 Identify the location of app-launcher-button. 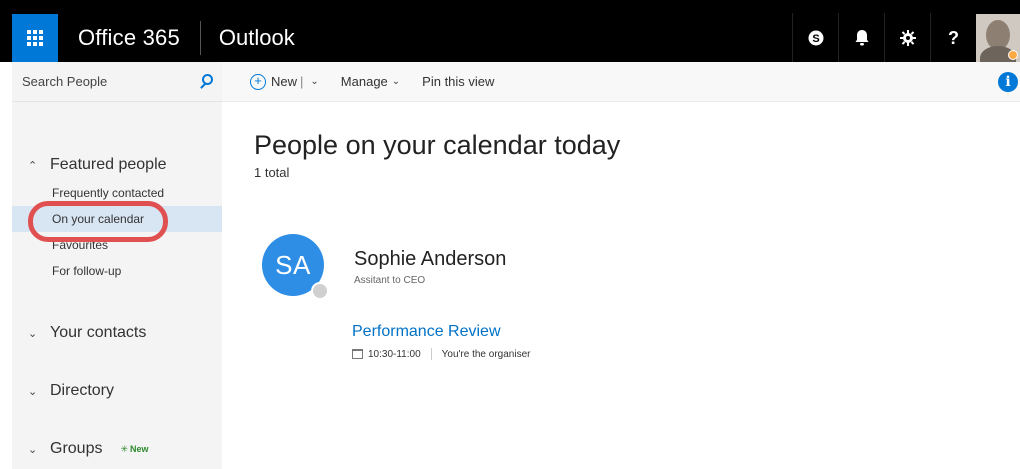
(35, 38).